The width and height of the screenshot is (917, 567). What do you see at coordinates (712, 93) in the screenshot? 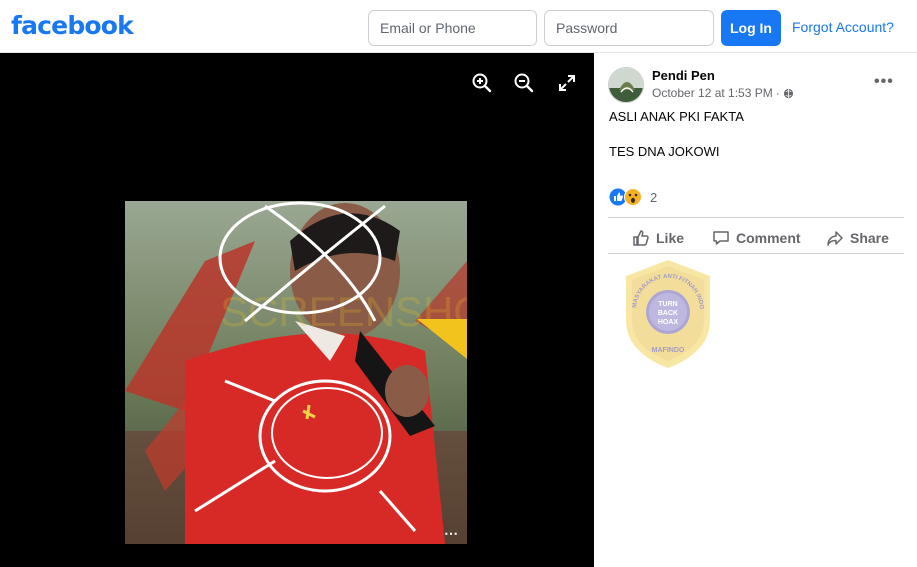
I see `post-date: October 12 at 1:53 PM` at bounding box center [712, 93].